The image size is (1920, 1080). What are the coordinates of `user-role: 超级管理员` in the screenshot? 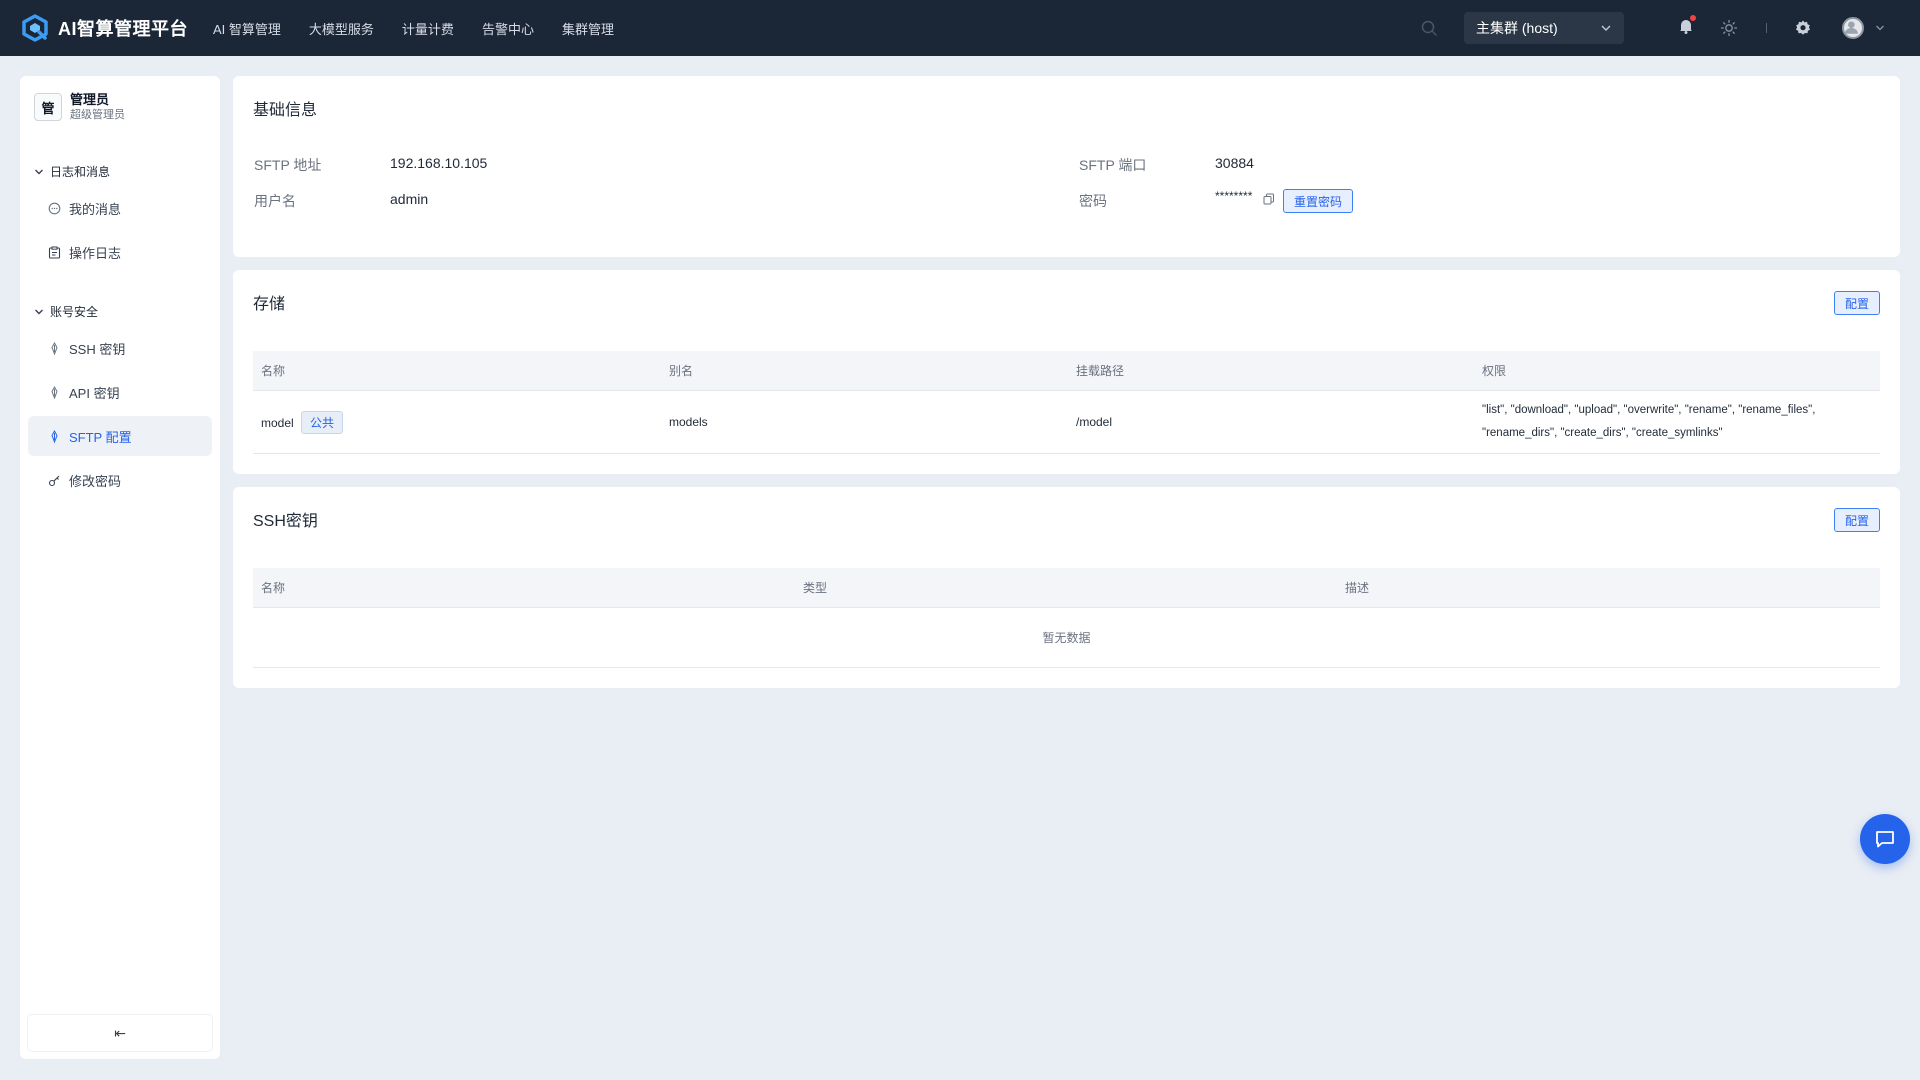 It's located at (97, 115).